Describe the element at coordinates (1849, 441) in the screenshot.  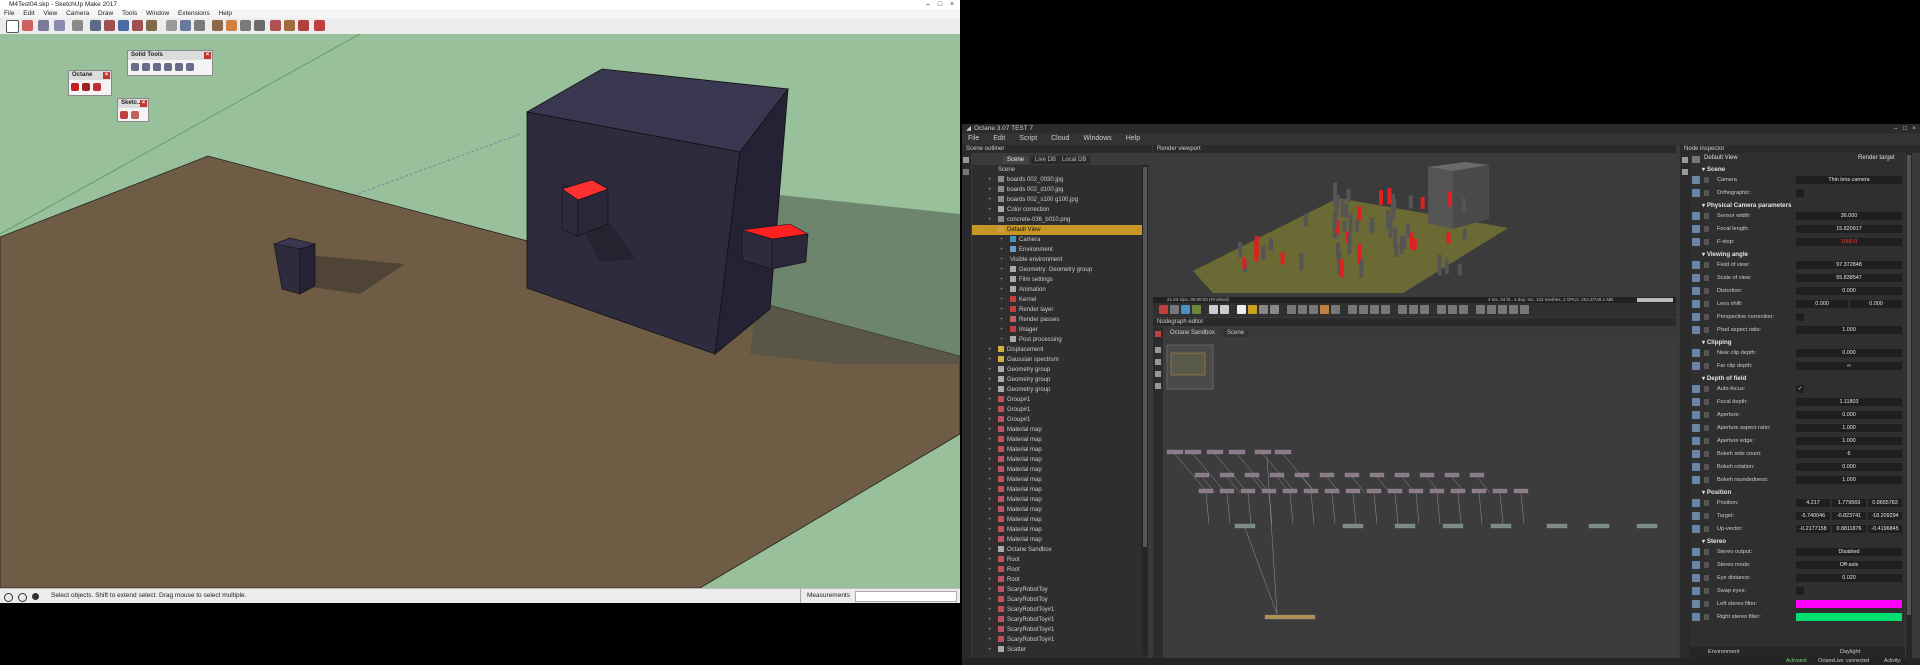
I see `param-value-field: 1.000` at that location.